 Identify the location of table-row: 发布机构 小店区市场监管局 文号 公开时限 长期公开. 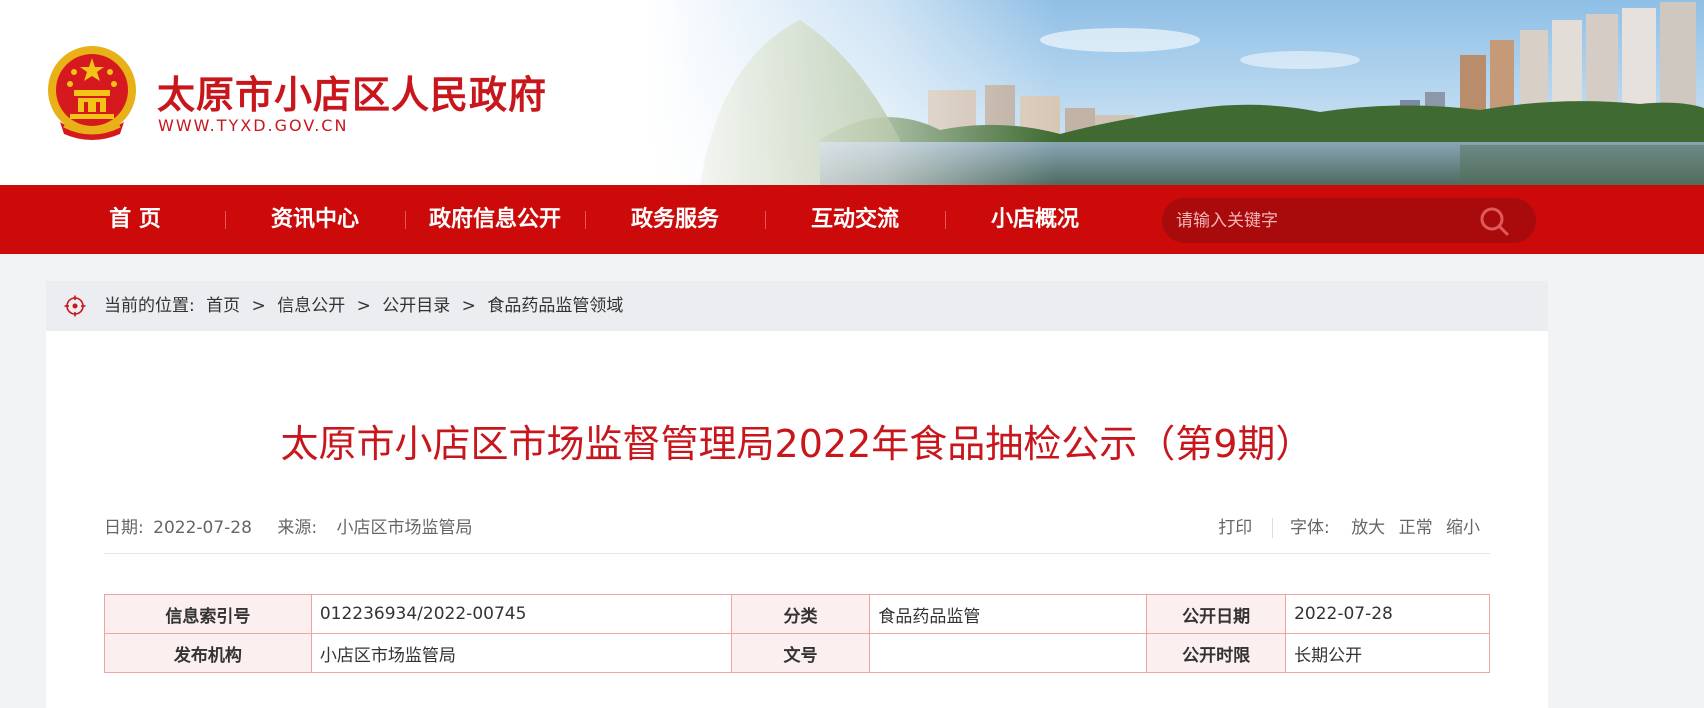
(797, 653).